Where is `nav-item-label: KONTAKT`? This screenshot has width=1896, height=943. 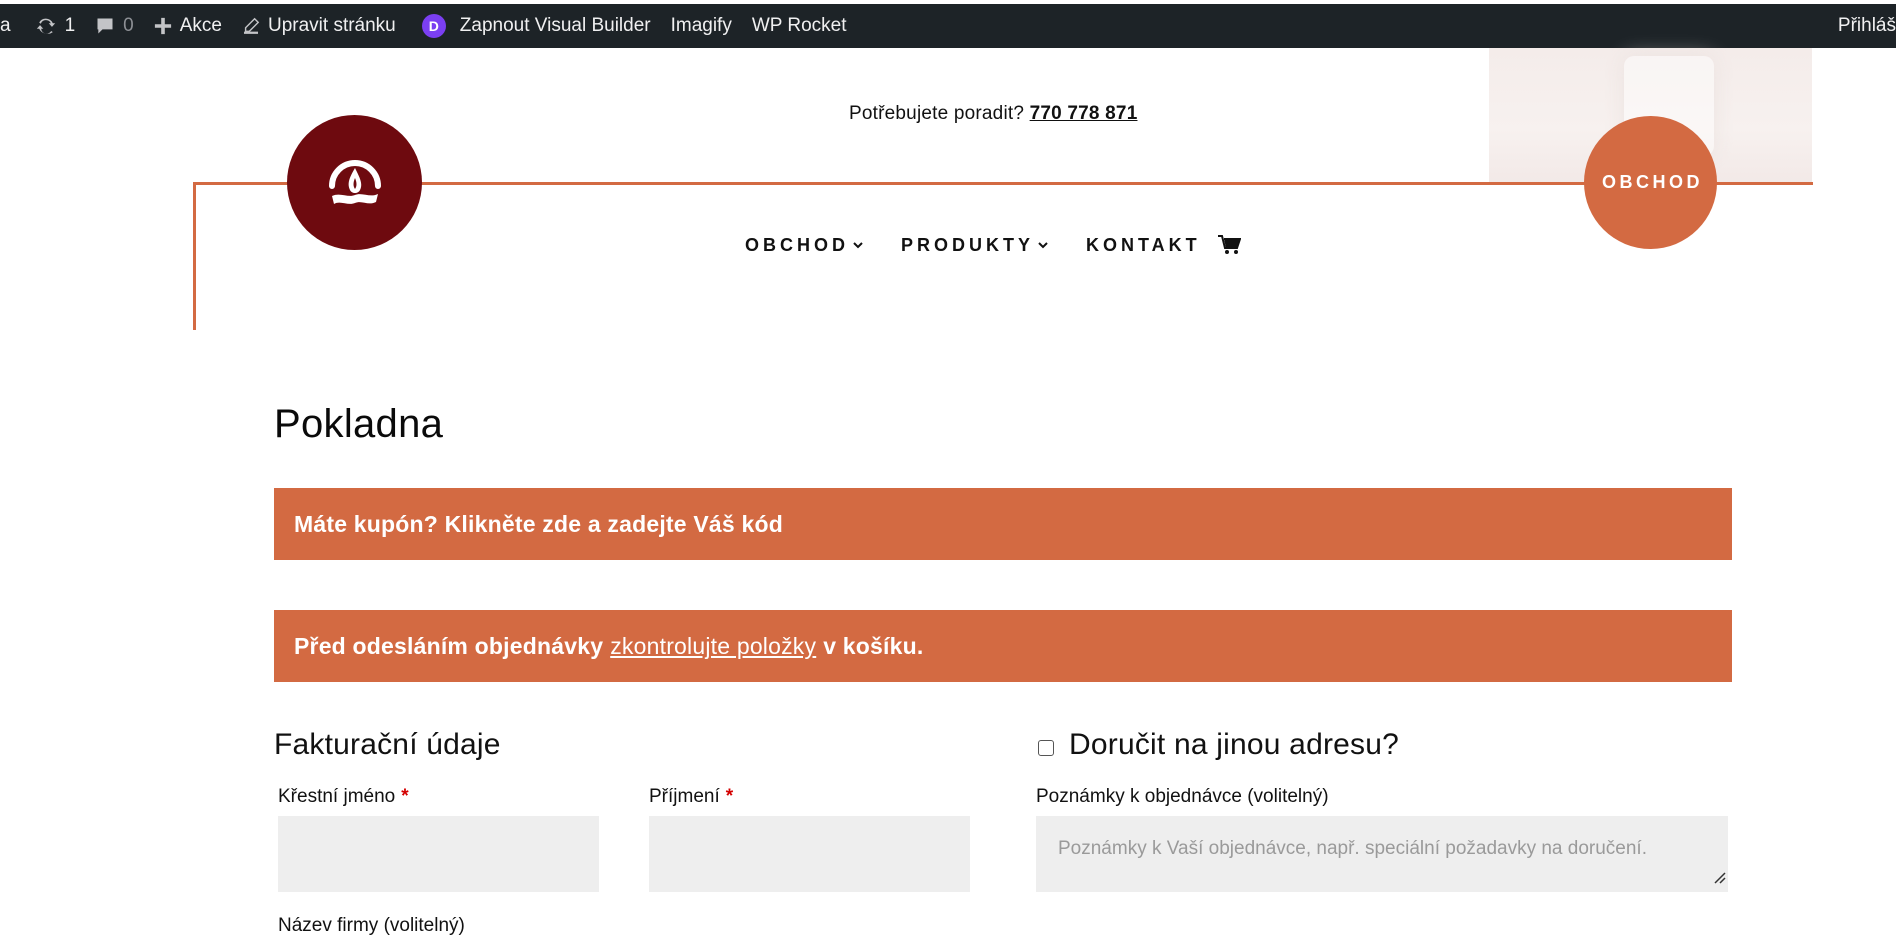 nav-item-label: KONTAKT is located at coordinates (1143, 244).